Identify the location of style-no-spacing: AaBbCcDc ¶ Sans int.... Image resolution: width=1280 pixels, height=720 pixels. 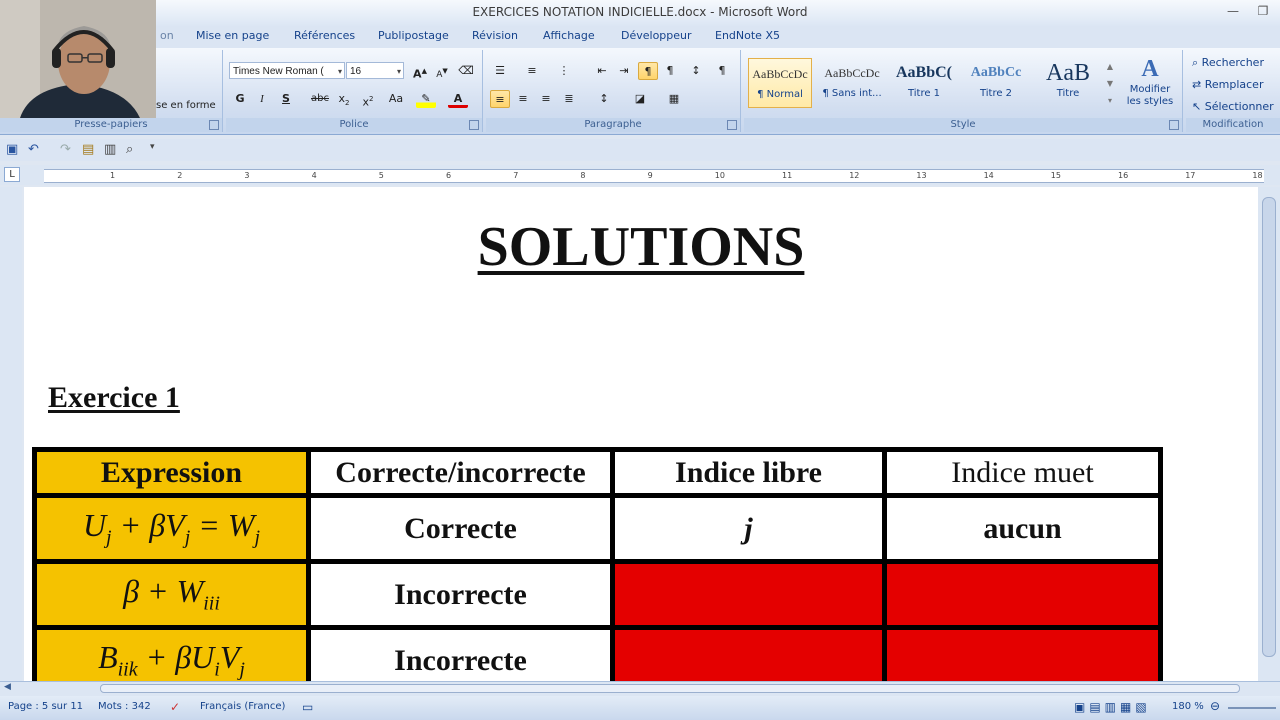
(852, 83).